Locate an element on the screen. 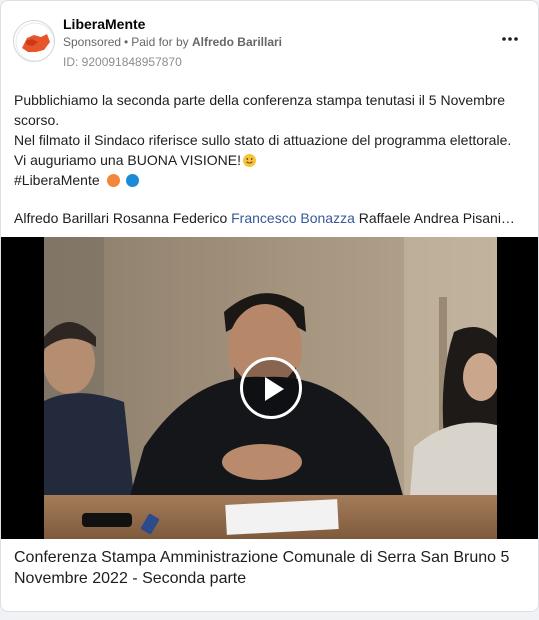  sponsored-line: Sponsored • Paid for by Alfredo Barillari is located at coordinates (172, 42).